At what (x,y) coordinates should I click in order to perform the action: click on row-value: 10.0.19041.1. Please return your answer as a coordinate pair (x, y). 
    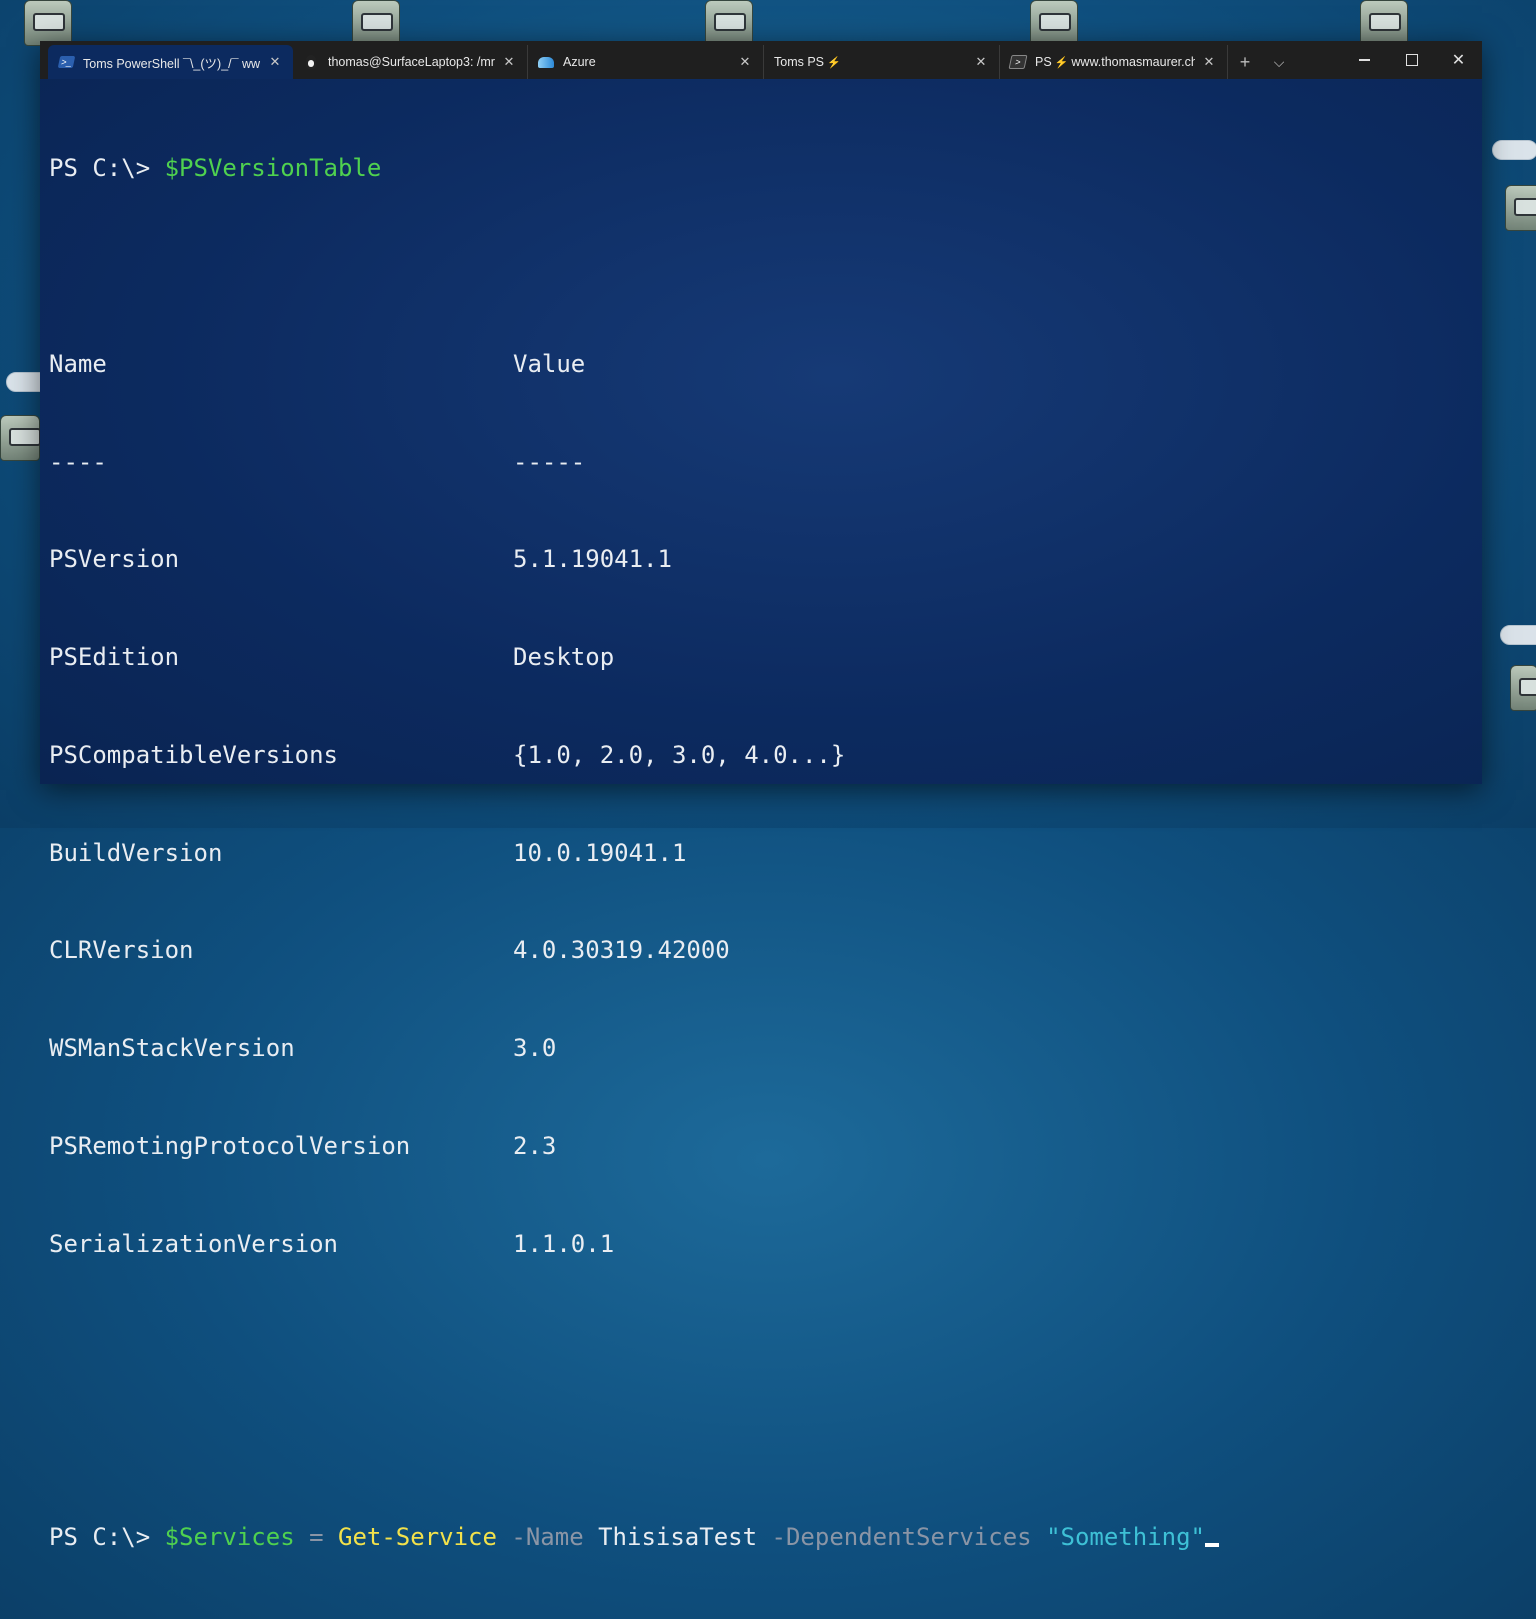
    Looking at the image, I should click on (599, 853).